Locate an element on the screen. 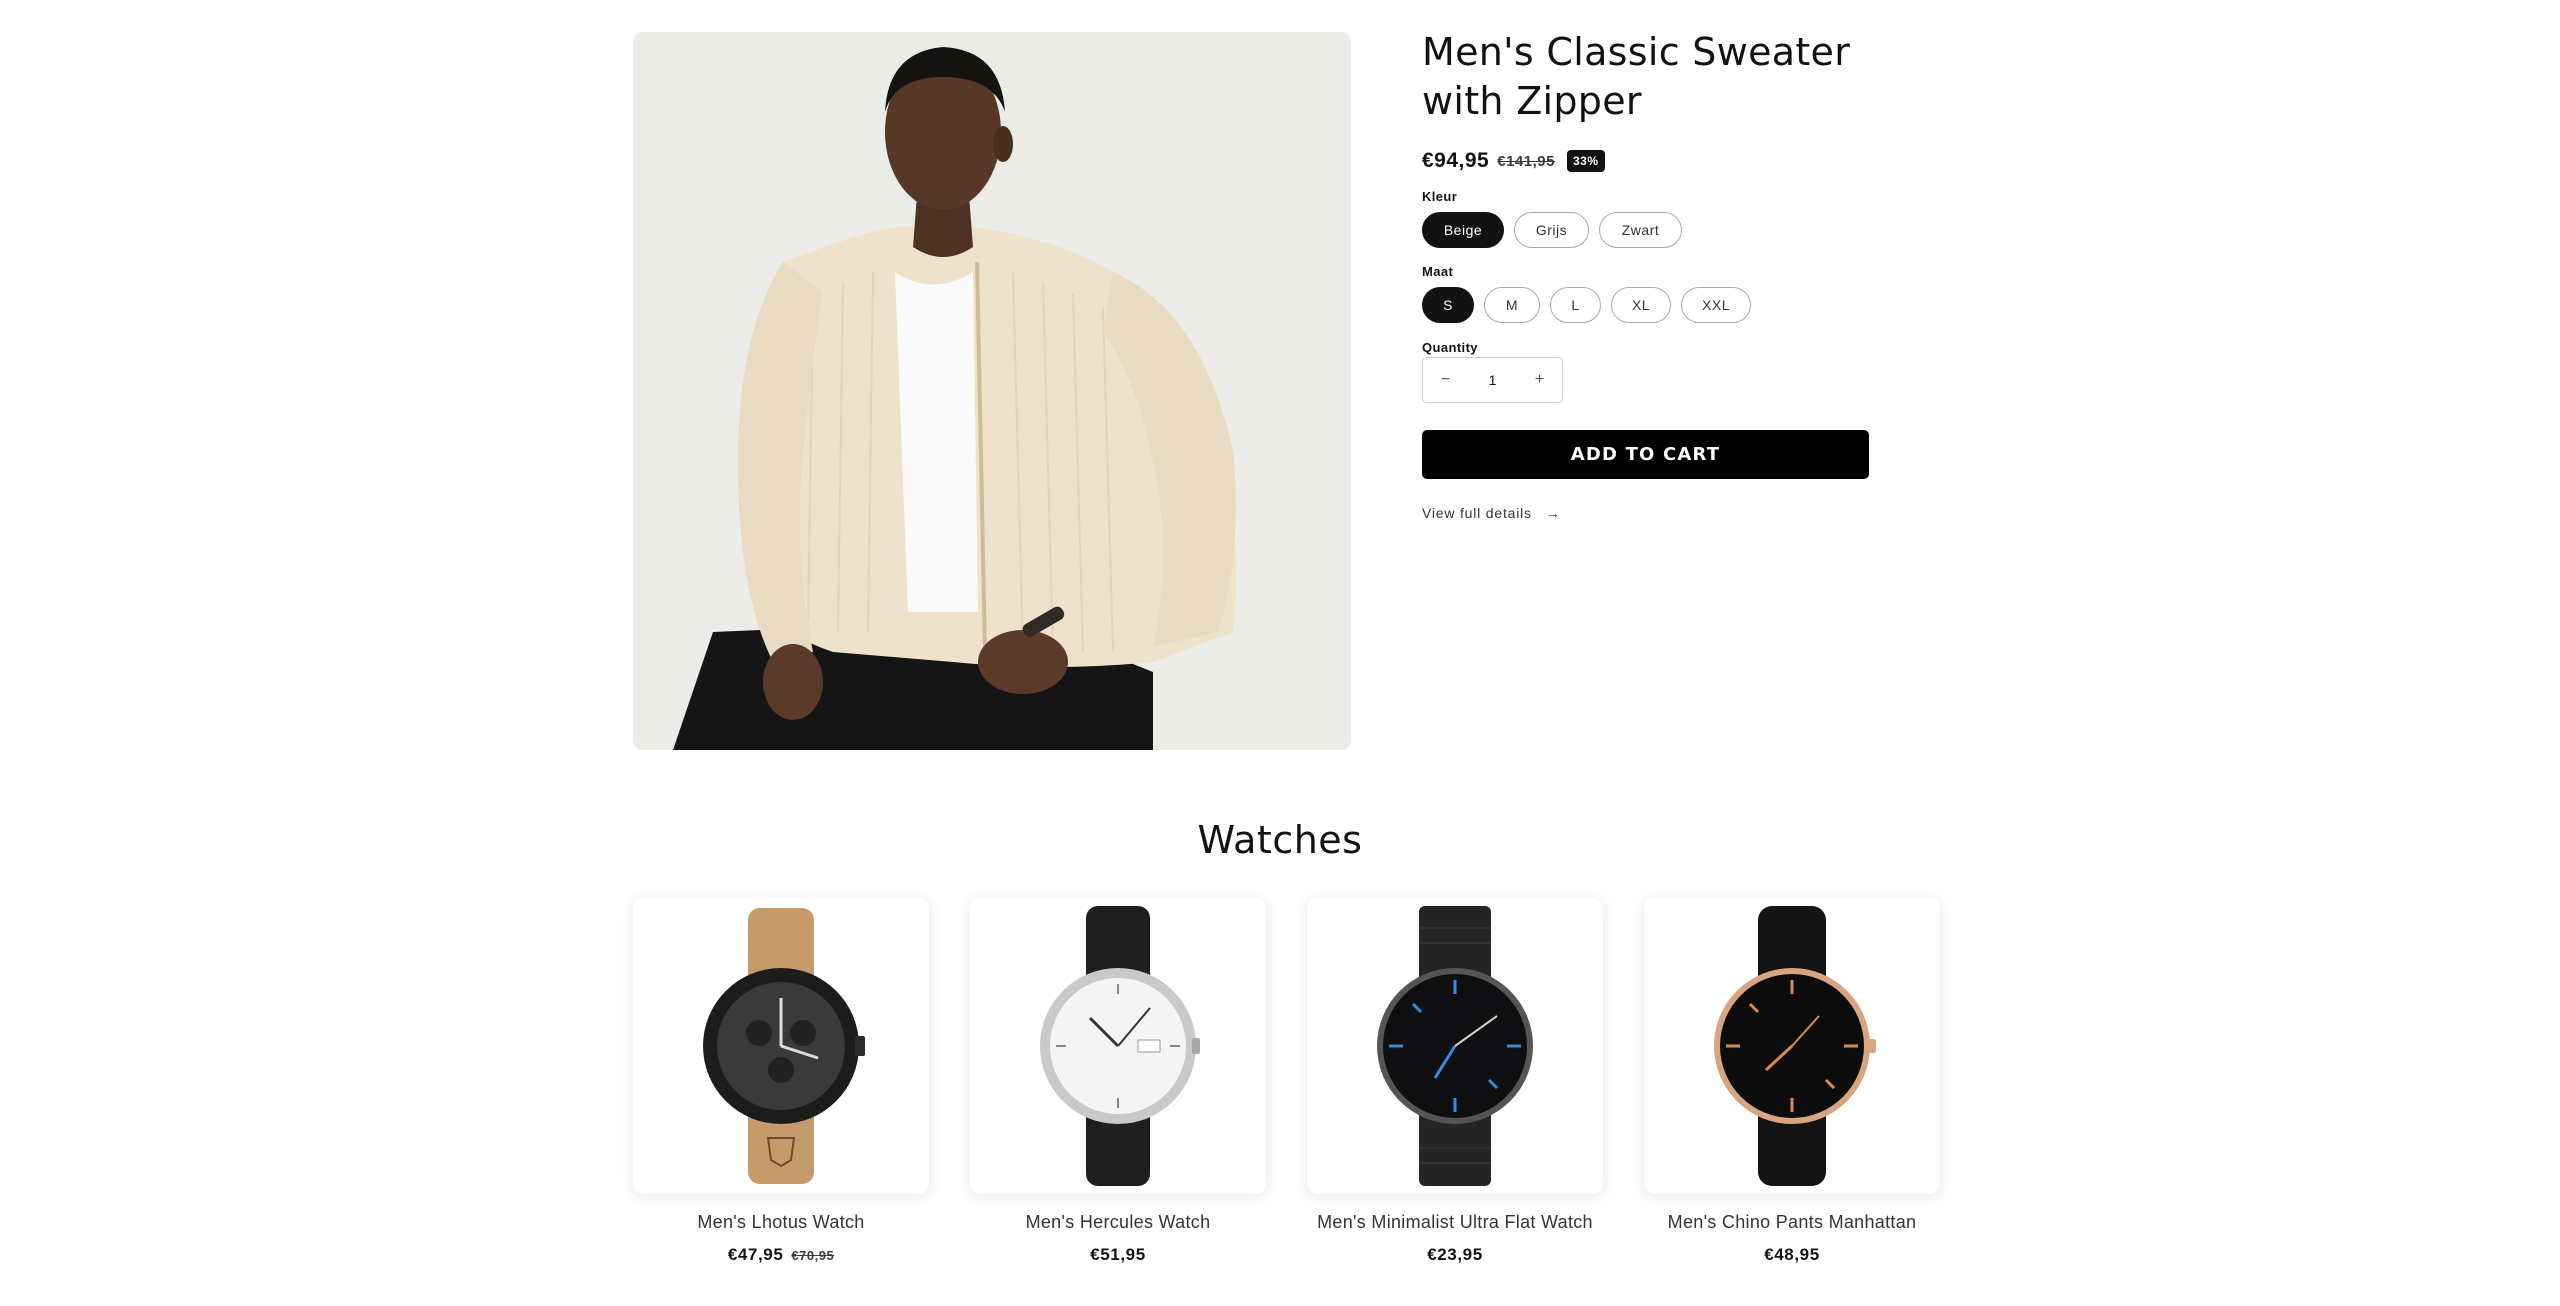 Image resolution: width=2560 pixels, height=1306 pixels. watch-image-black-leather-rose-gold is located at coordinates (1795, 1046).